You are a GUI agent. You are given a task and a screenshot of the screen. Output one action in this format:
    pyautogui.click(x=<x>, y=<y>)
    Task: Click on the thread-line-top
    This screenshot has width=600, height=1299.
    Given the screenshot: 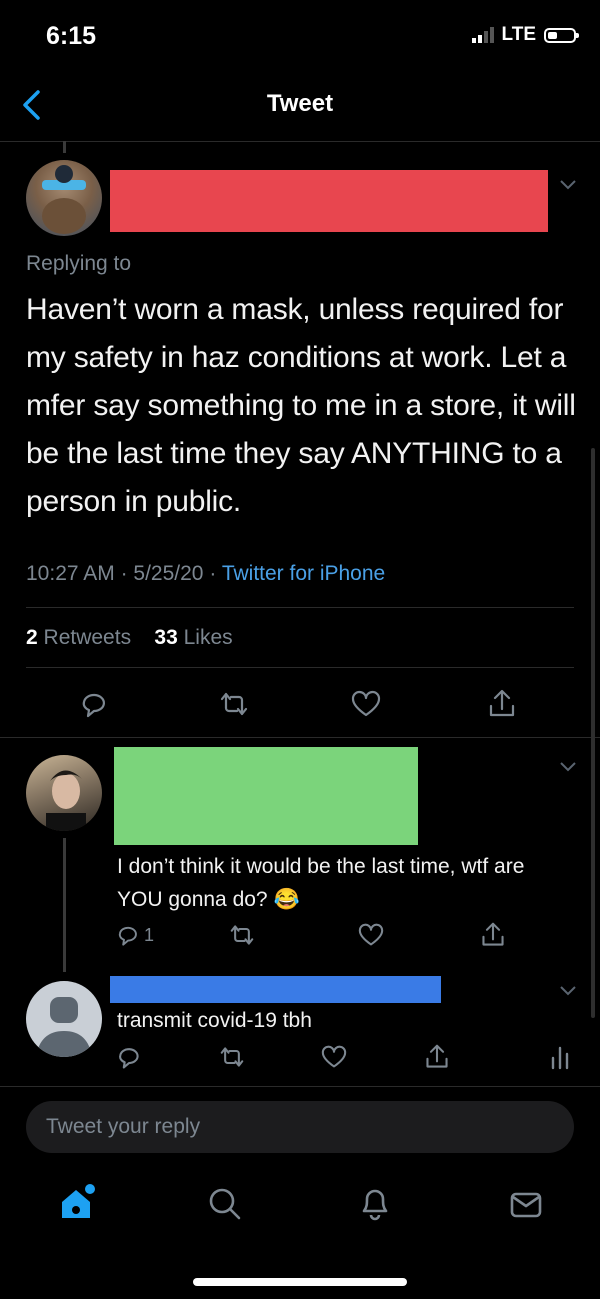 What is the action you would take?
    pyautogui.click(x=64, y=147)
    